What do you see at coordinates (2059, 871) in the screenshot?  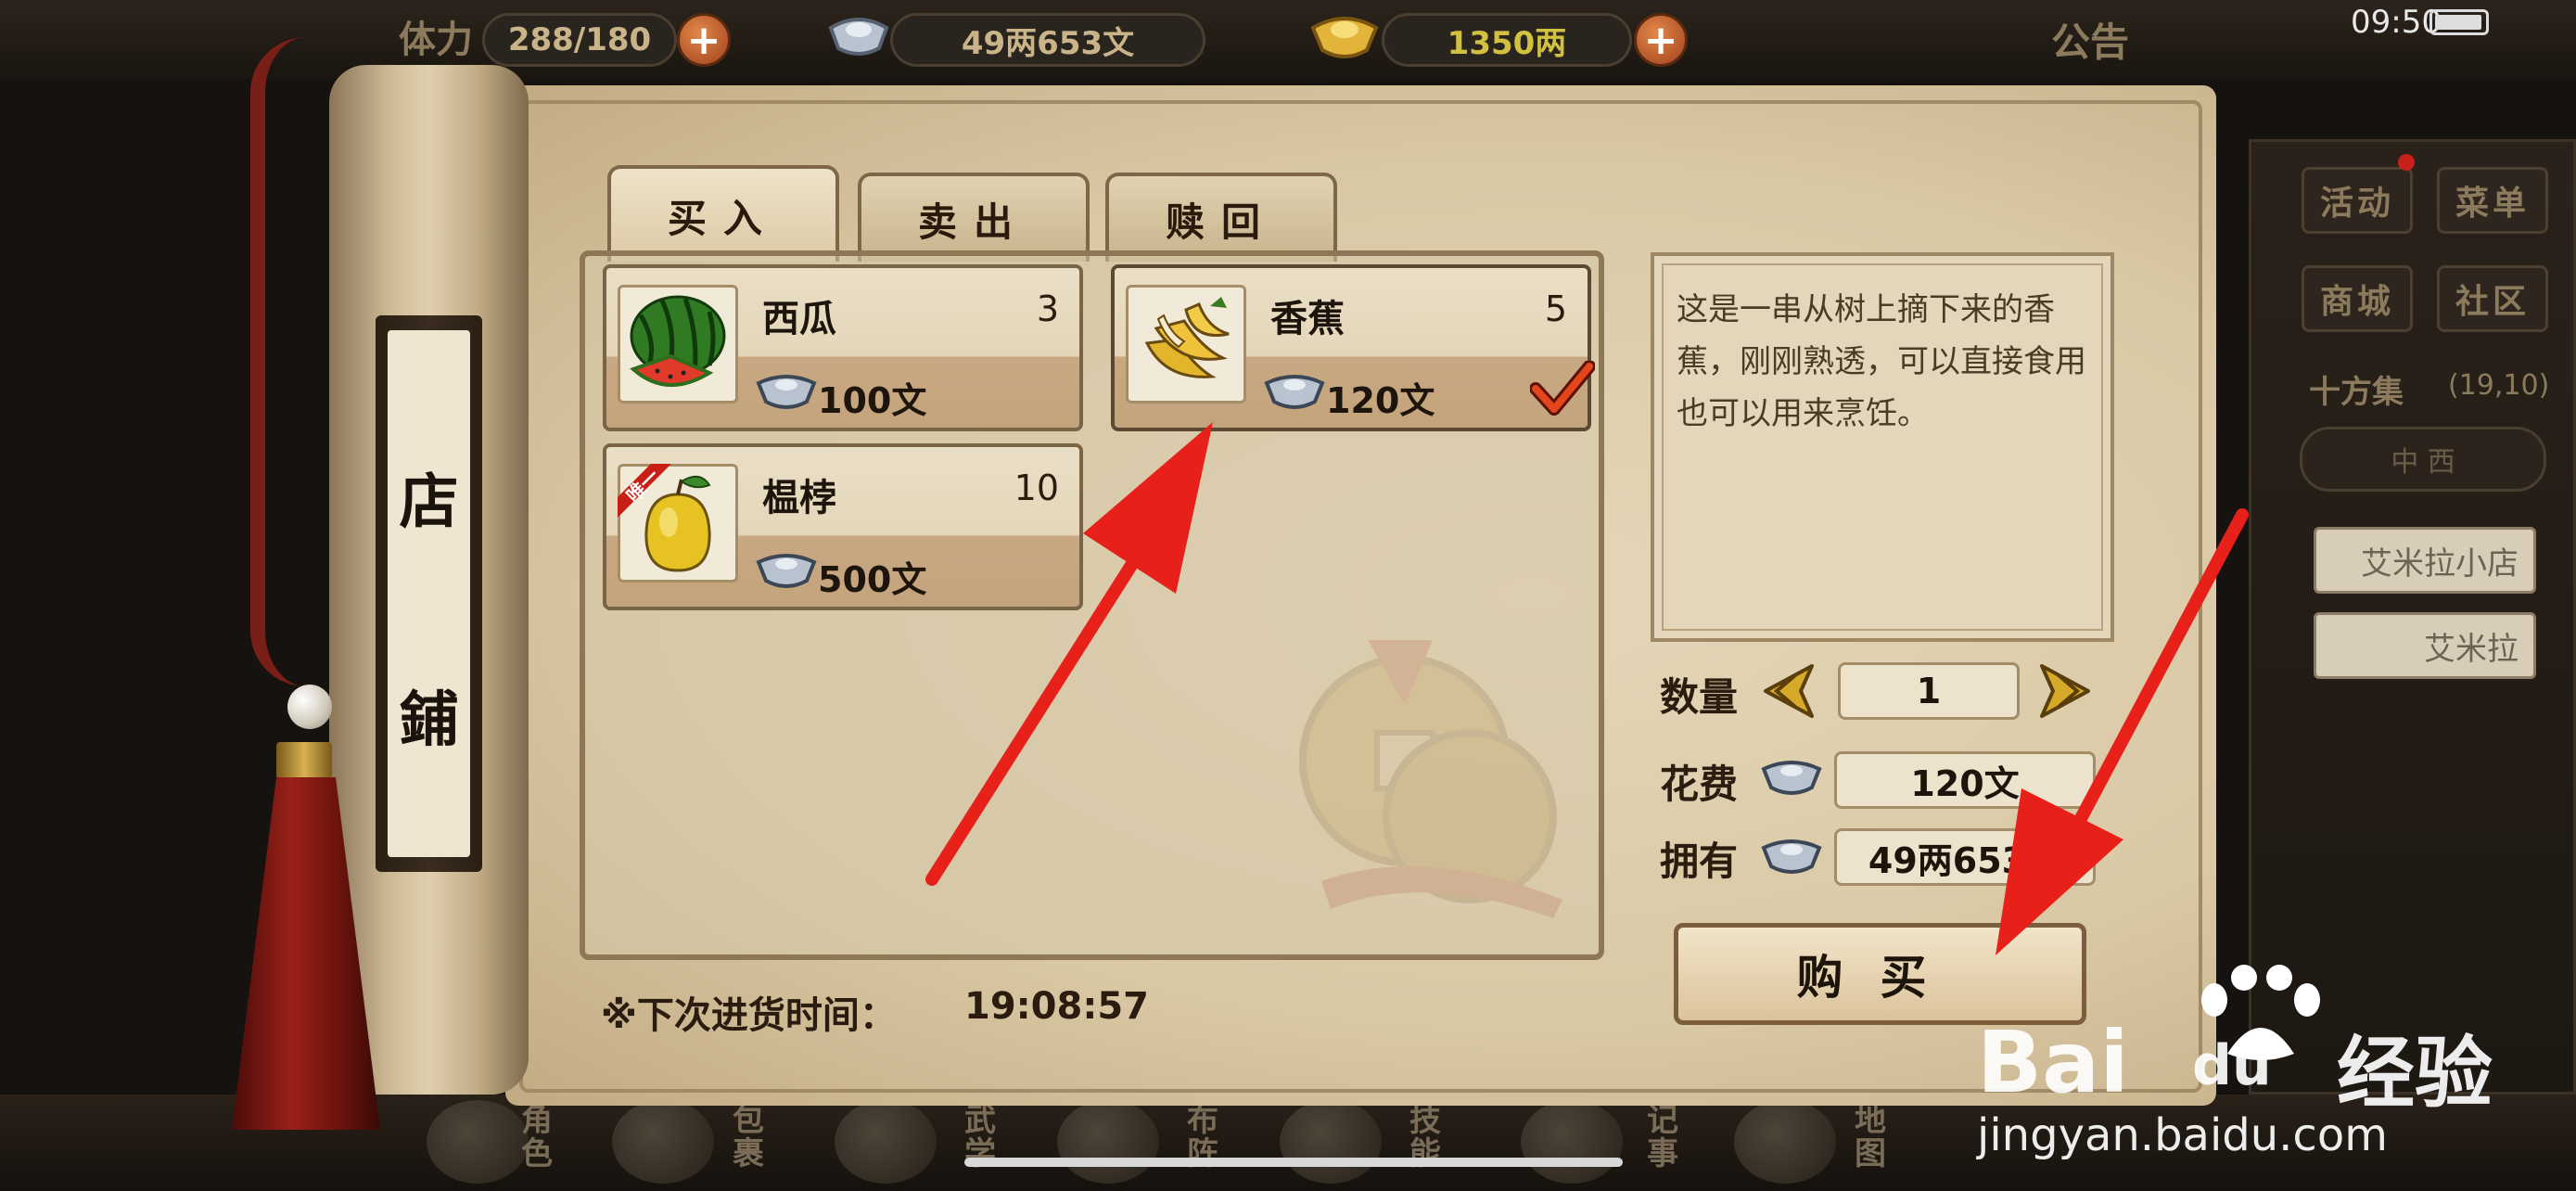 I see `annotation-arrowhead-buy` at bounding box center [2059, 871].